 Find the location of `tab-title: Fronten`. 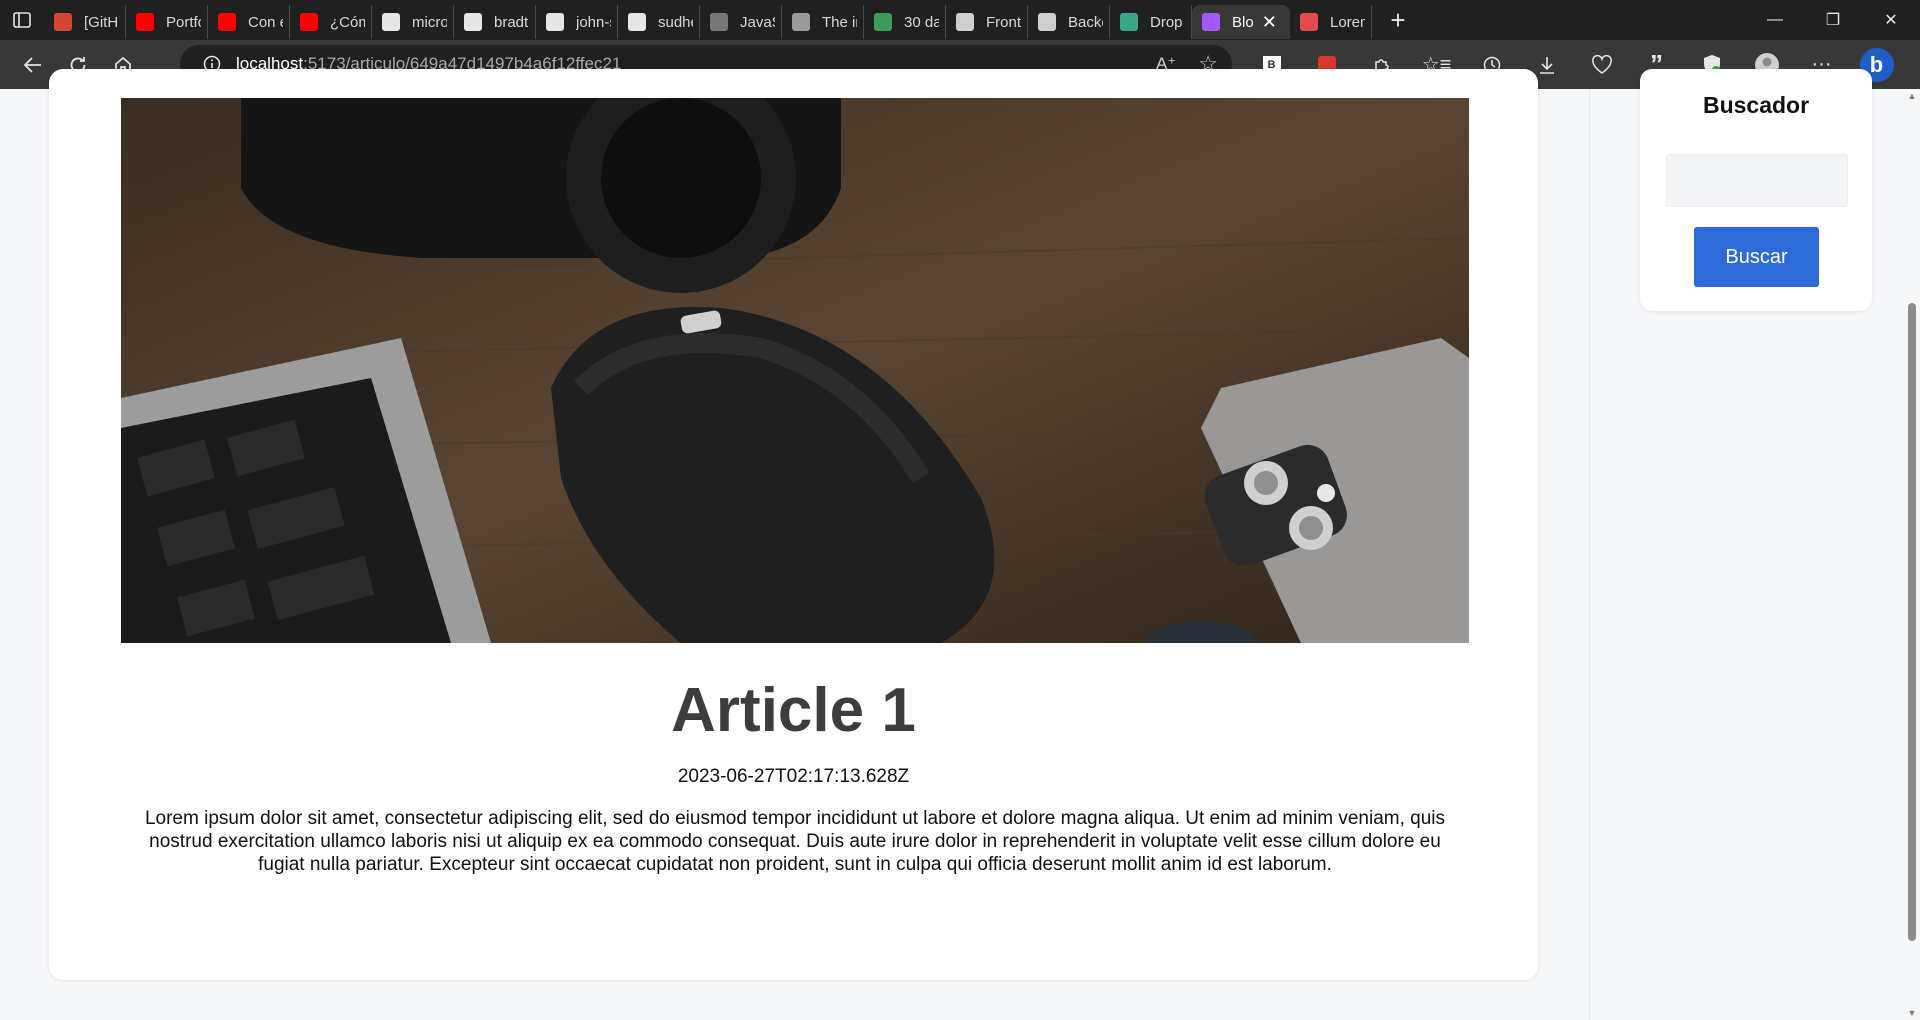

tab-title: Fronten is located at coordinates (1003, 22).